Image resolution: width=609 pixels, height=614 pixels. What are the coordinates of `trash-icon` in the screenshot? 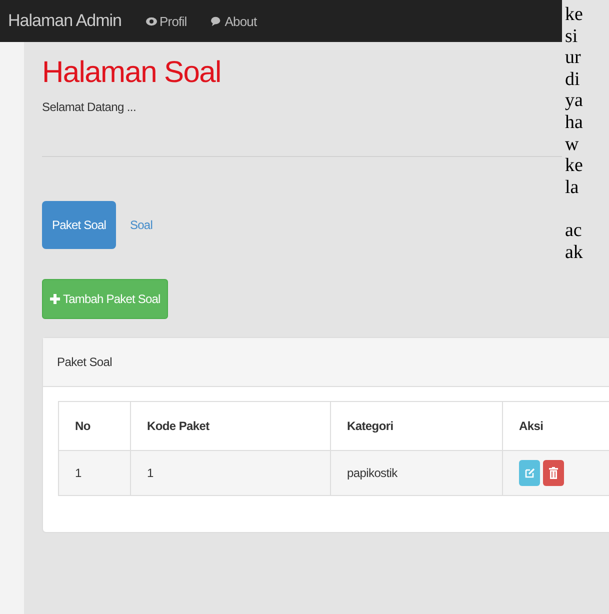 It's located at (553, 473).